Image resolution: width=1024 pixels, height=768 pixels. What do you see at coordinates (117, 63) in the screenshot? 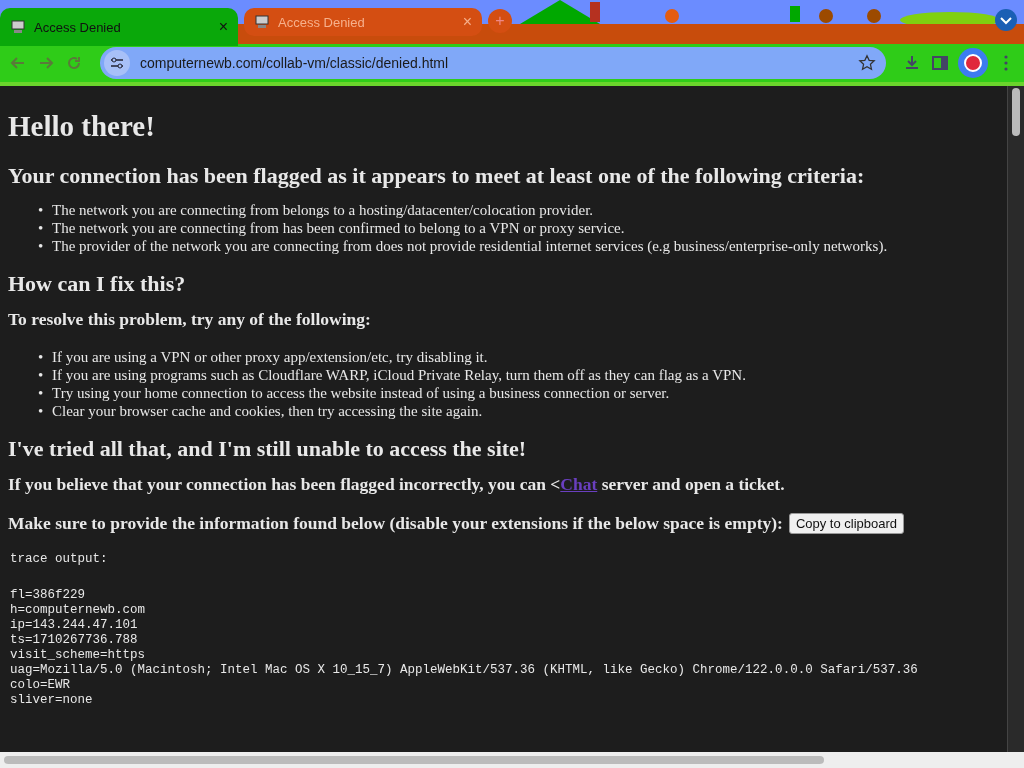
I see `site-settings-icon` at bounding box center [117, 63].